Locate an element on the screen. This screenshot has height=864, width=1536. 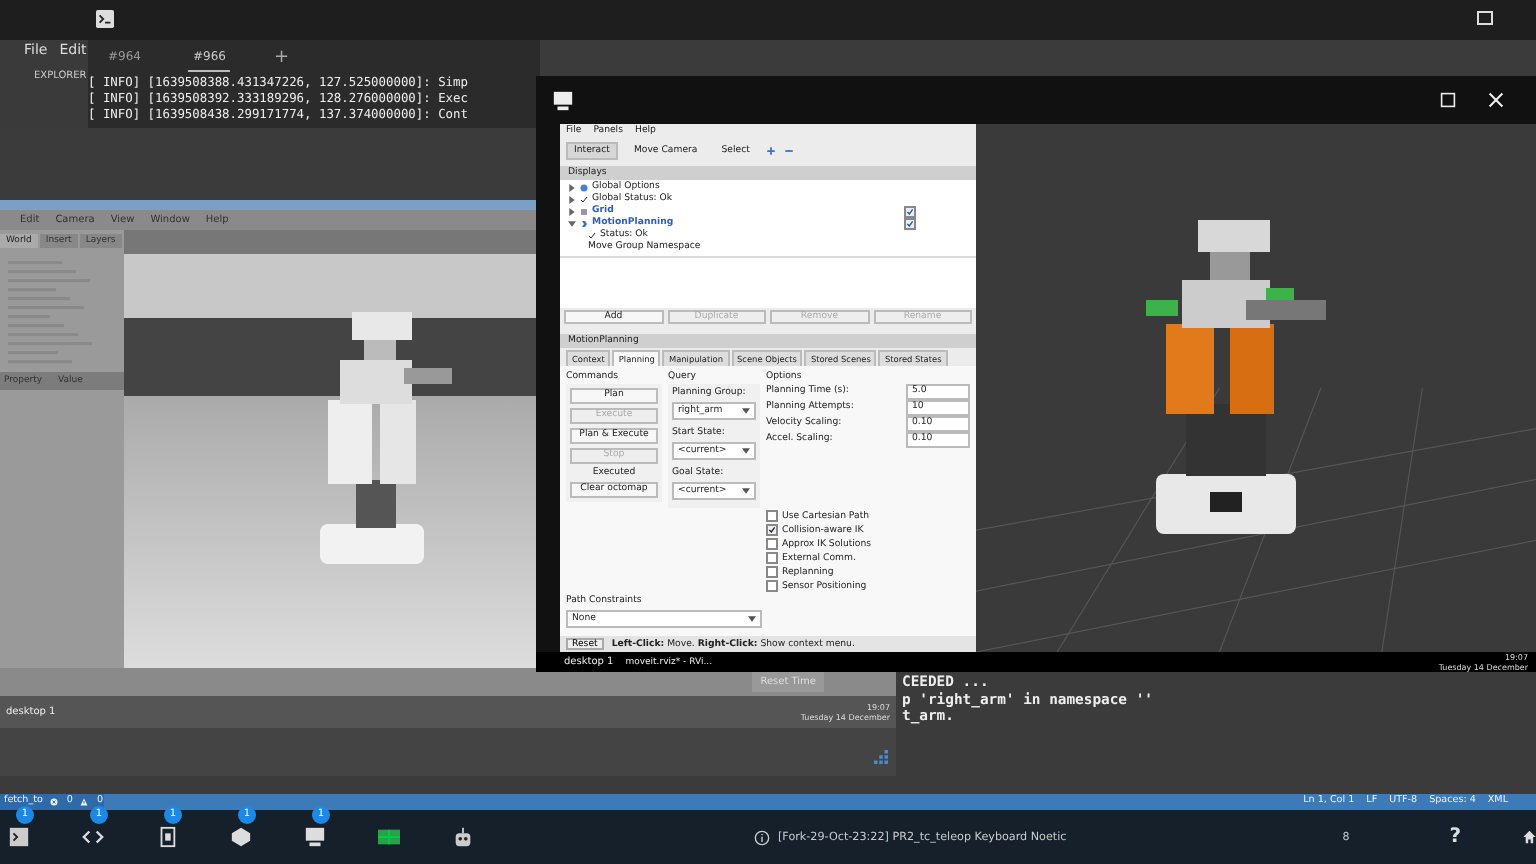
minus-icon is located at coordinates (788, 150).